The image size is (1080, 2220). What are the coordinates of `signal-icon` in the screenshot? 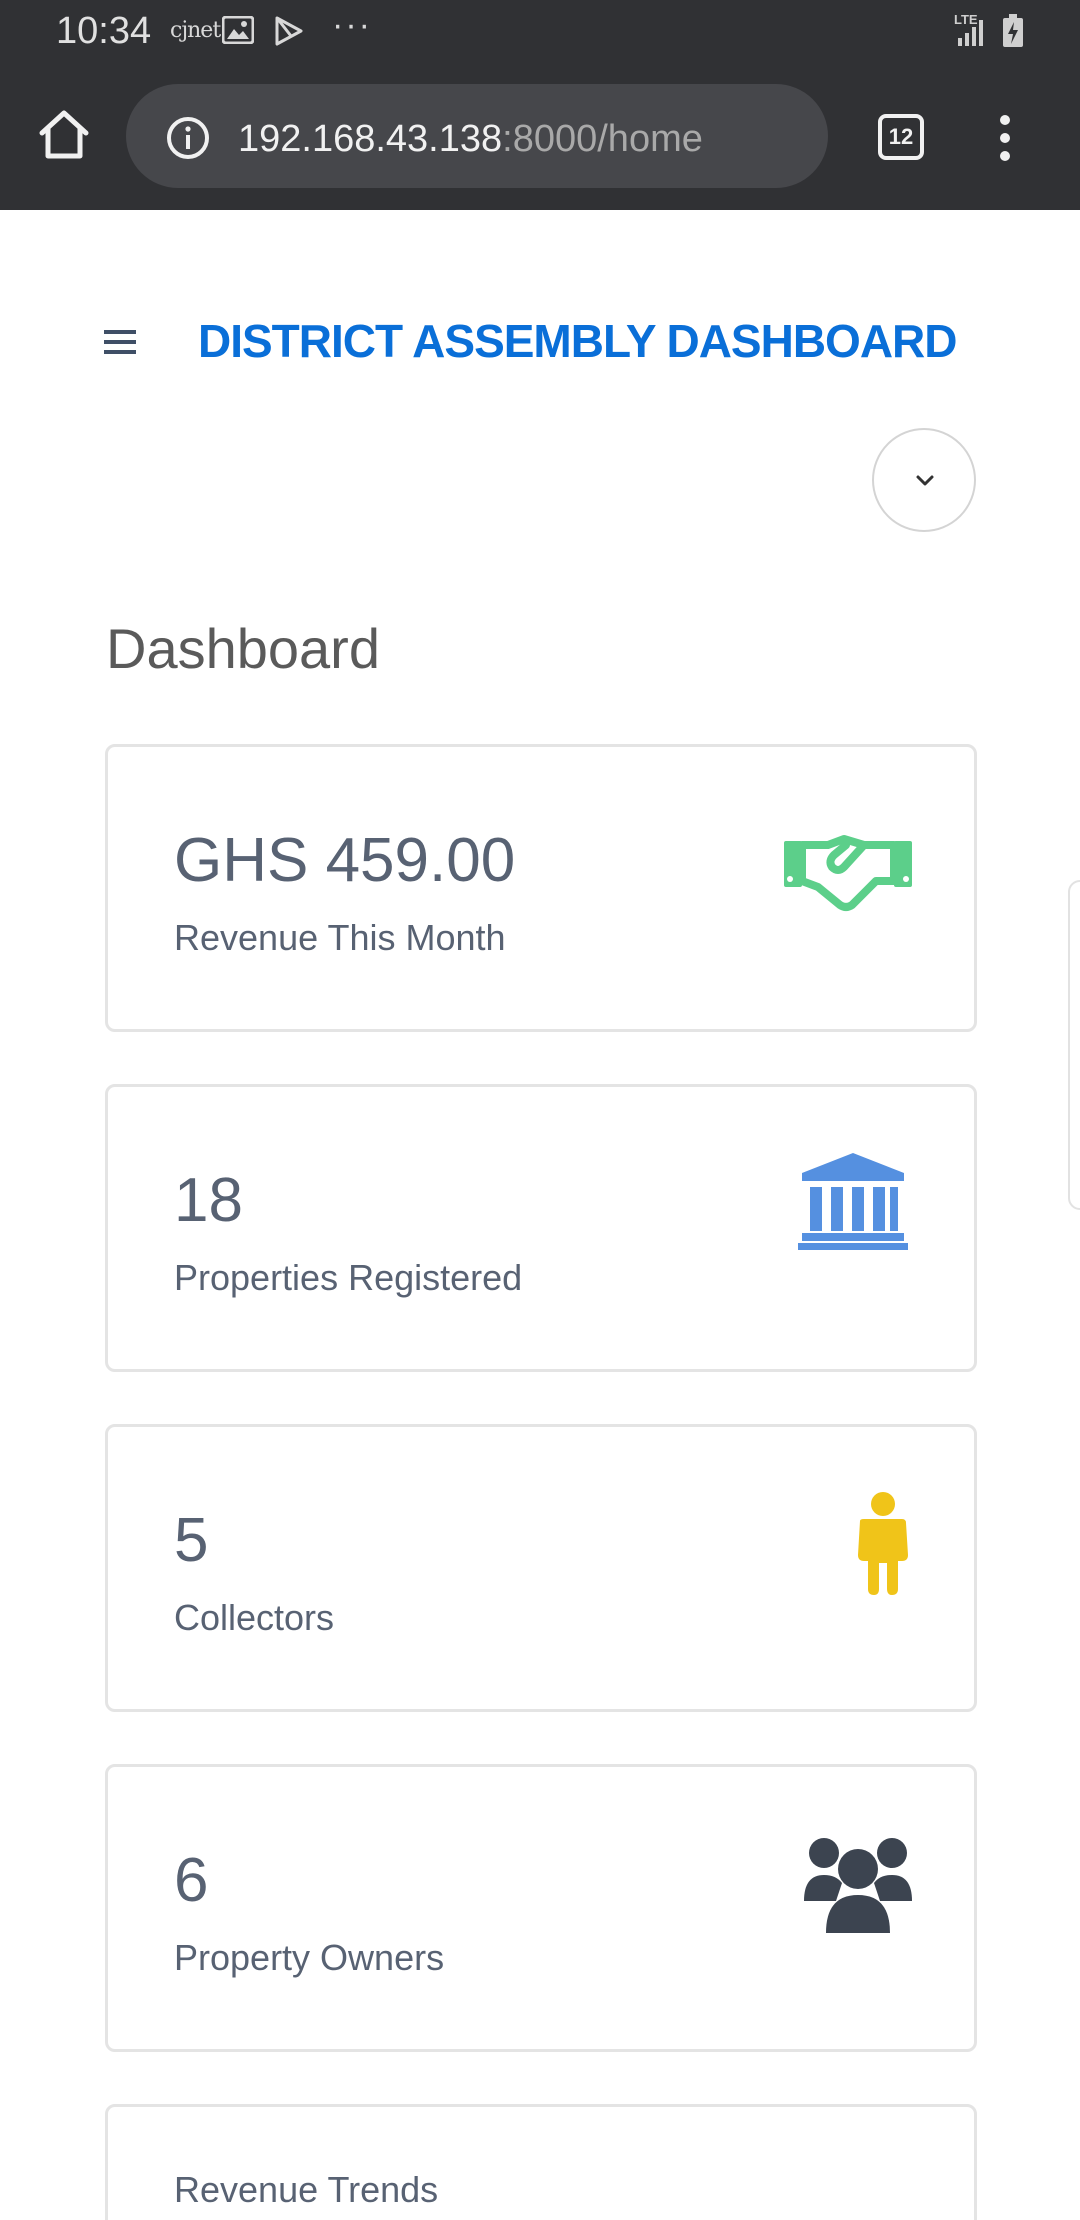 It's located at (970, 33).